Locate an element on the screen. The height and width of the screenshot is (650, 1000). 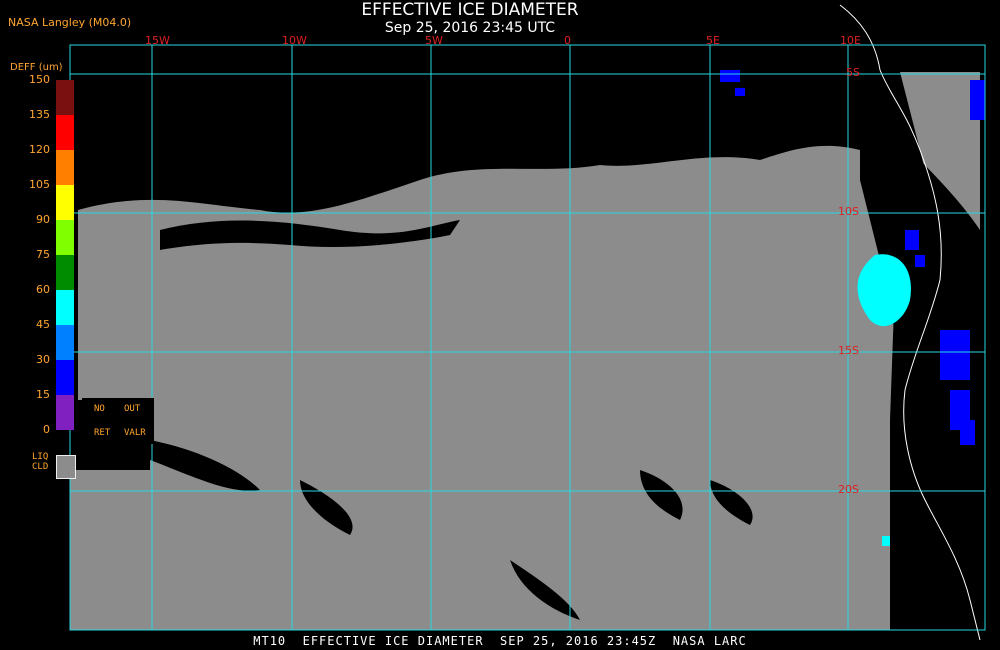
colorbar-tick: 30 is located at coordinates (43, 359).